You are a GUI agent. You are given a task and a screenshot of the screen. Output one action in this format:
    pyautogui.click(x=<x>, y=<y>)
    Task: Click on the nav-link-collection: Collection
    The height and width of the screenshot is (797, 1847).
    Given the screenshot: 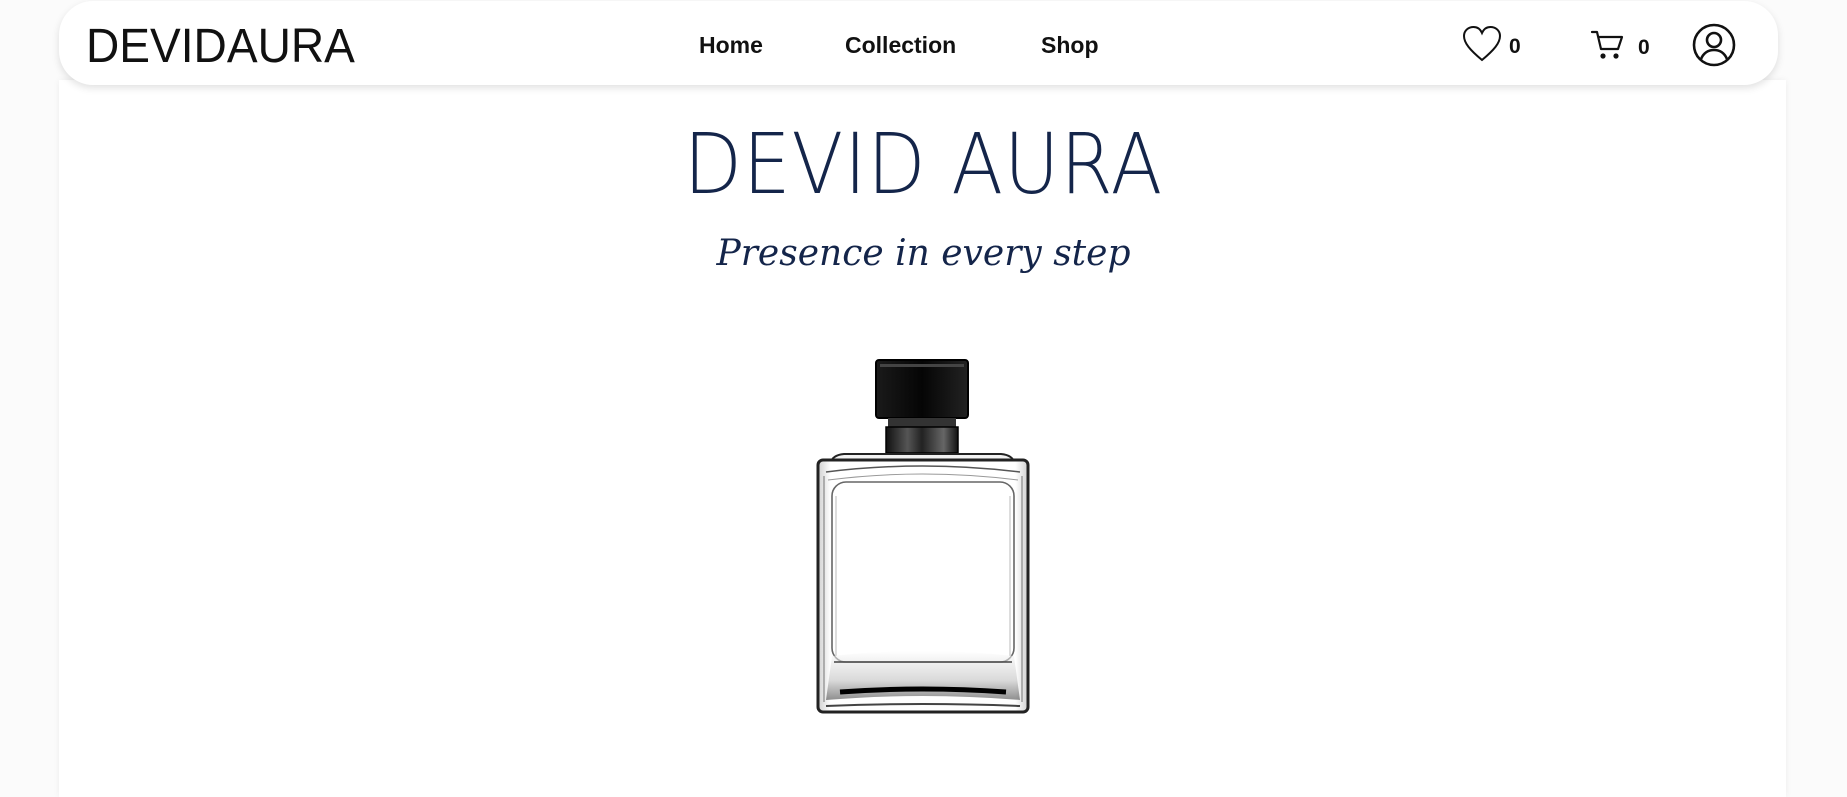 What is the action you would take?
    pyautogui.click(x=900, y=45)
    